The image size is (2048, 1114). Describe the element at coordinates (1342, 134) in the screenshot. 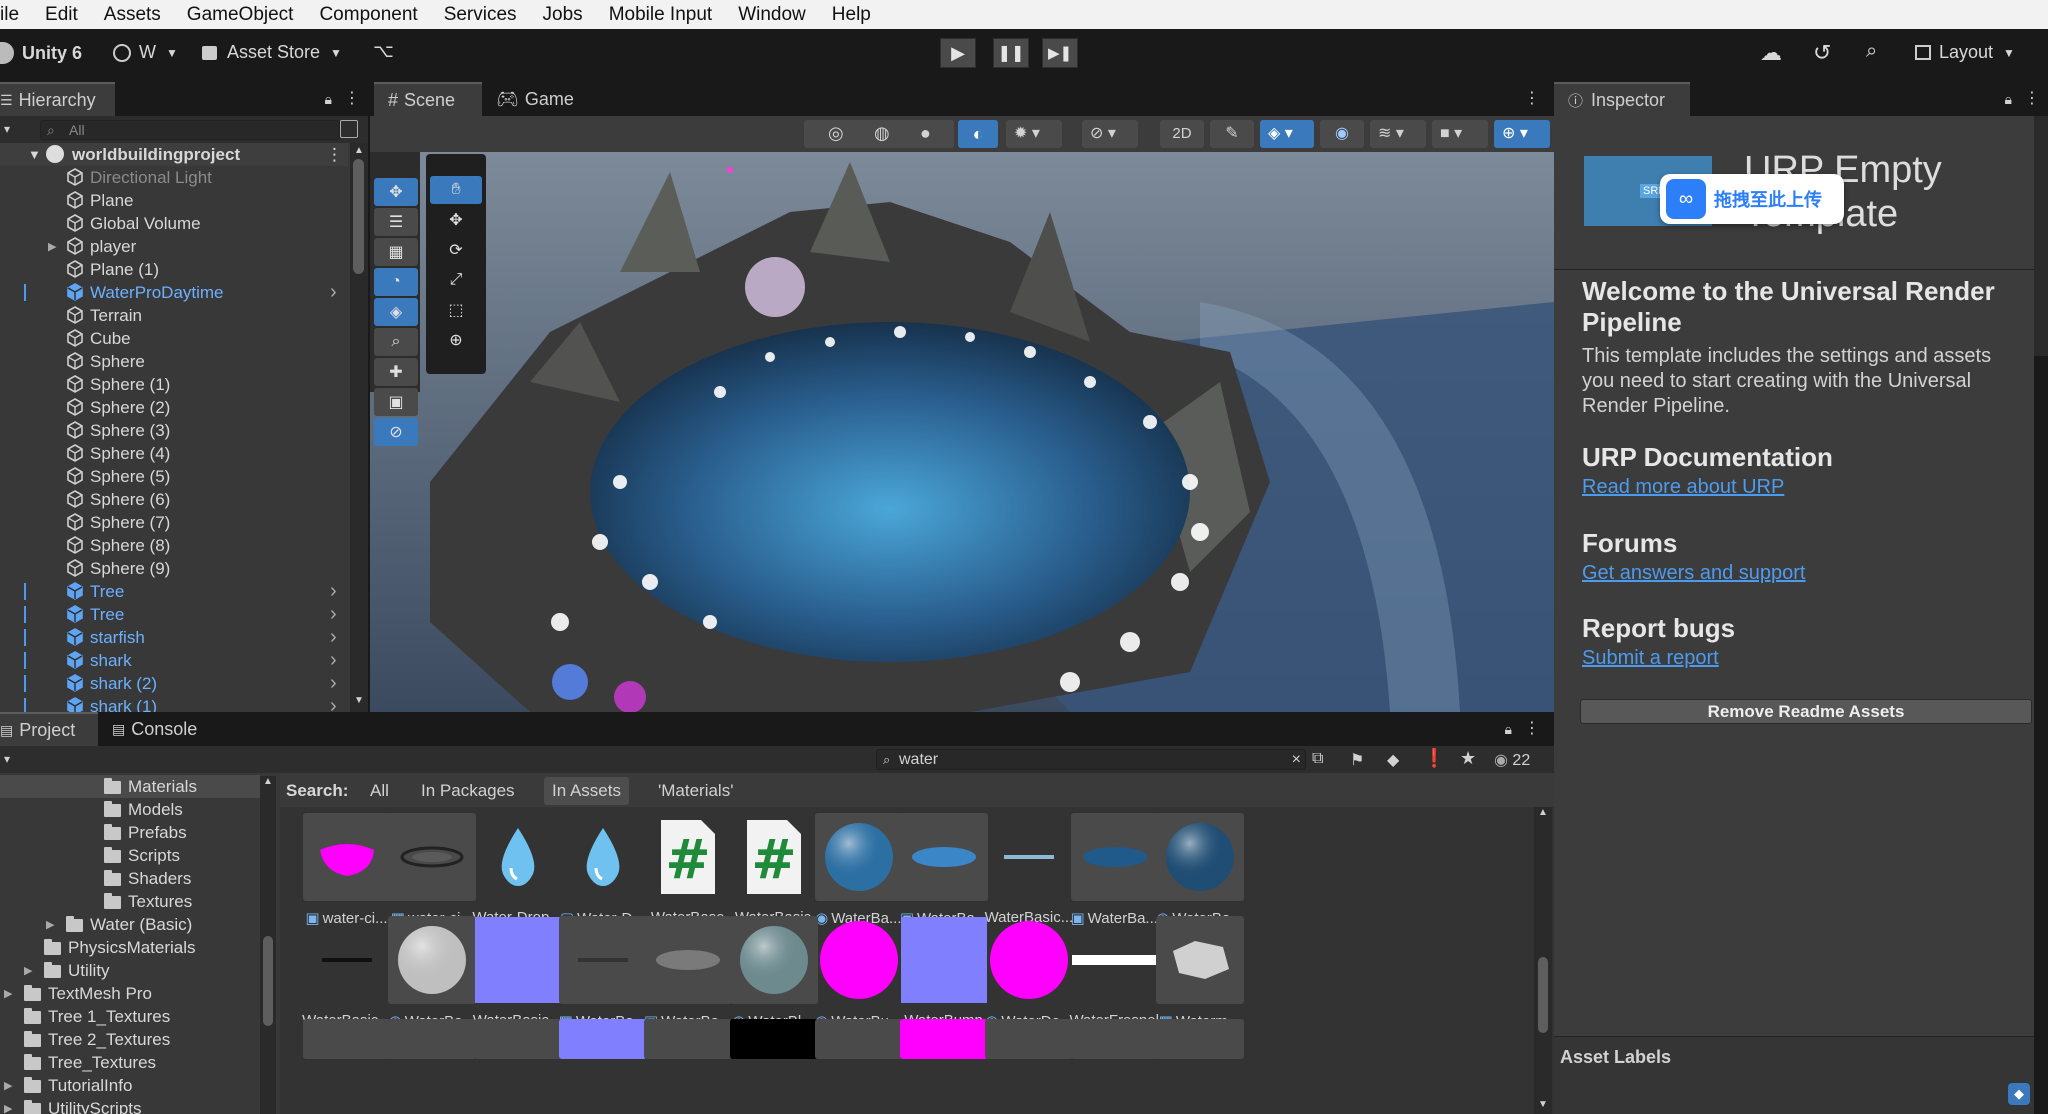

I see `visibility-eye-icon: ◉` at that location.